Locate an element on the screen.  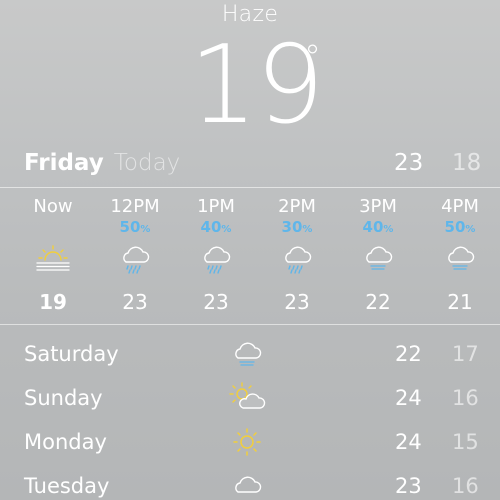
daily-row: Monday 24 15 is located at coordinates (251, 446).